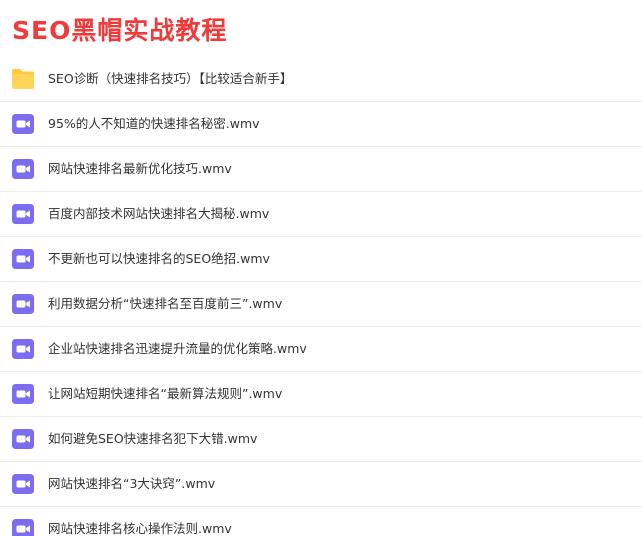  What do you see at coordinates (321, 349) in the screenshot?
I see `list-item-video: 企业站快速排名迅速提升流量的优化策略.wmv` at bounding box center [321, 349].